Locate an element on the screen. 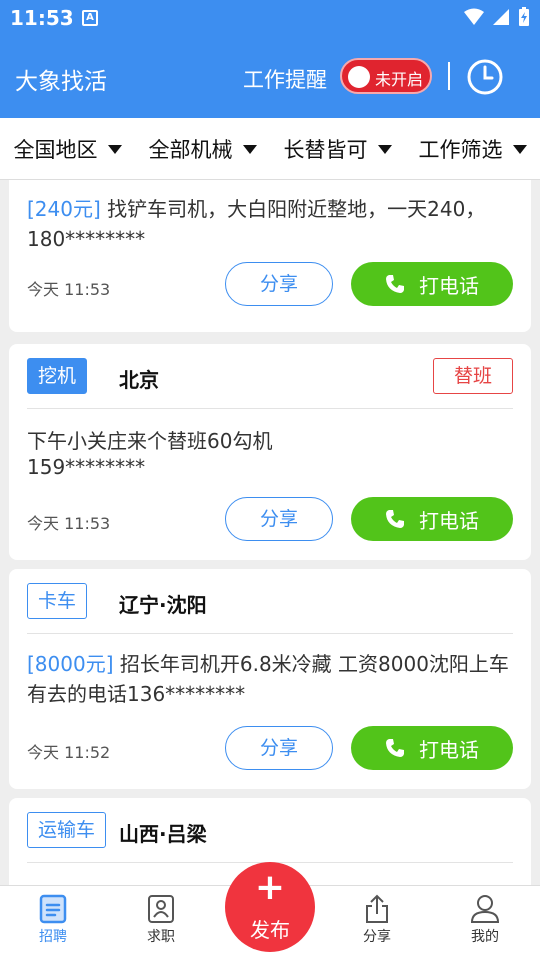  clock-icon is located at coordinates (485, 77).